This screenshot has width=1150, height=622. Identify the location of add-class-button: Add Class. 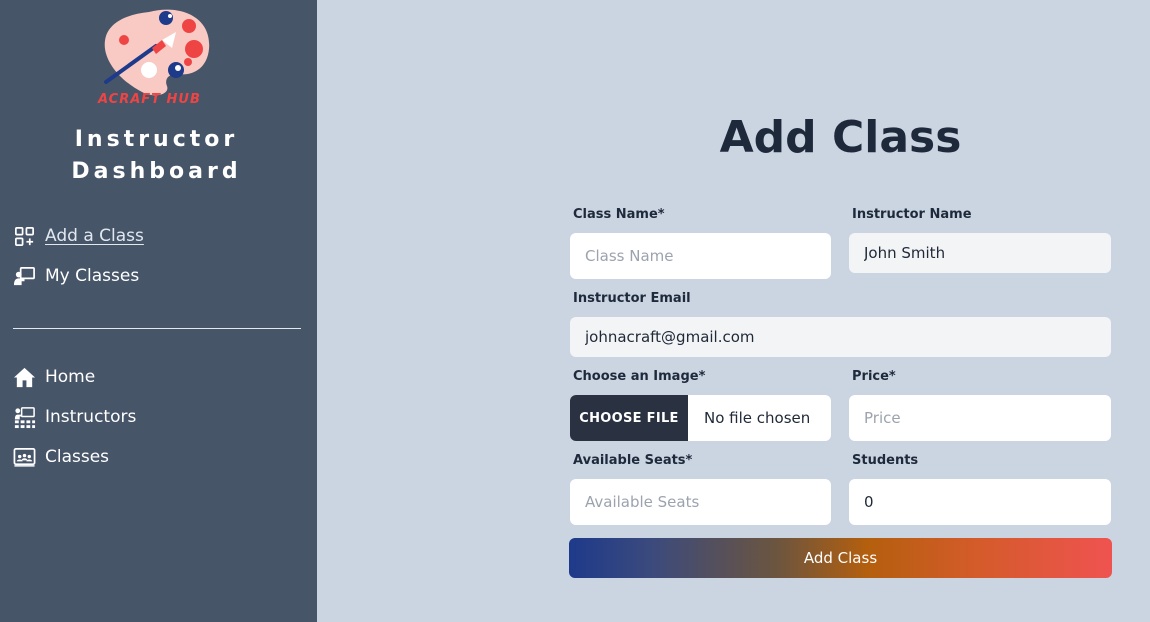
(840, 558).